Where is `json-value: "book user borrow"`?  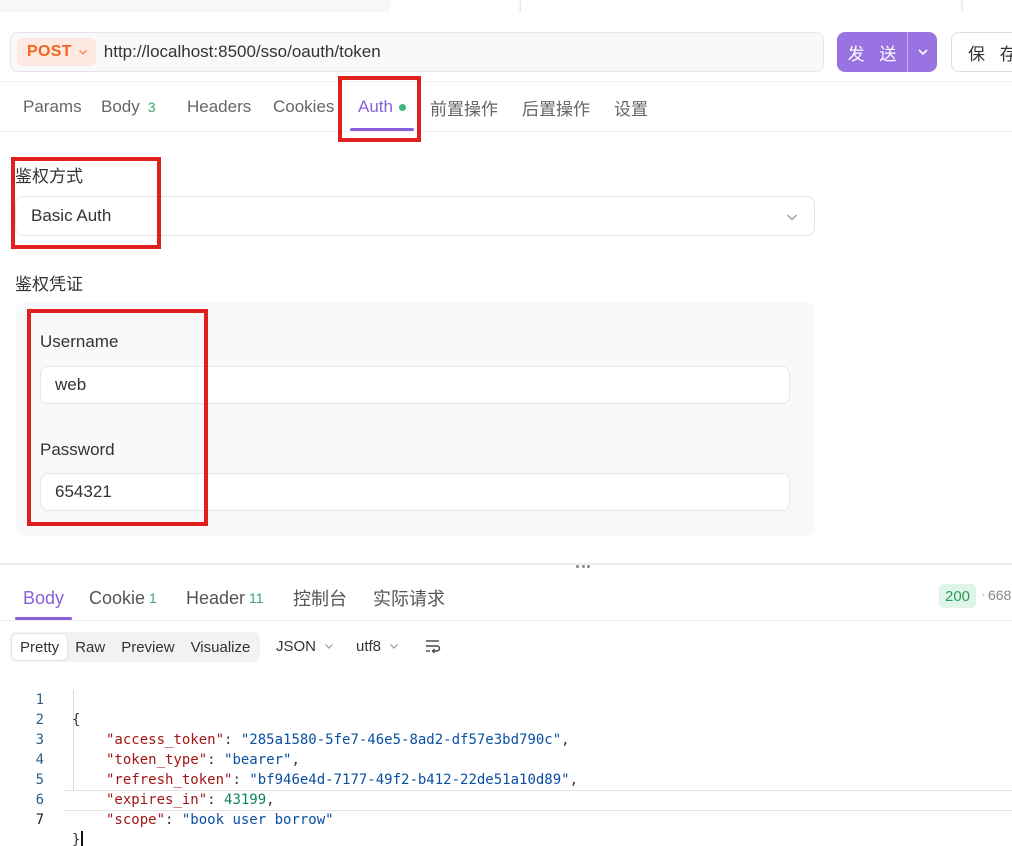
json-value: "book user borrow" is located at coordinates (257, 820).